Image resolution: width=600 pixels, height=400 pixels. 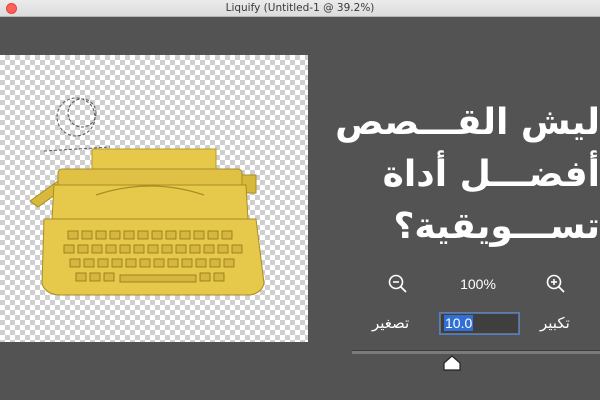 I want to click on brush-size-input: 10.0, so click(x=479, y=323).